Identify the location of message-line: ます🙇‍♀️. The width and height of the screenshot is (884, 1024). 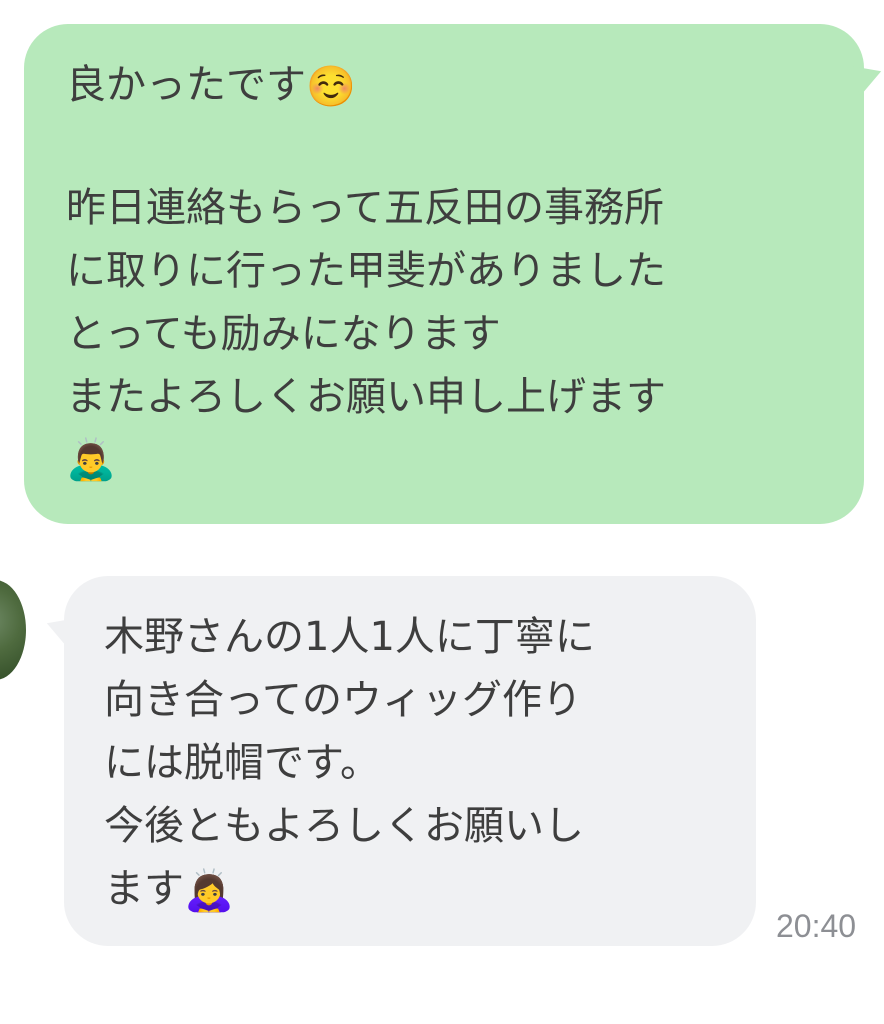
(169, 890).